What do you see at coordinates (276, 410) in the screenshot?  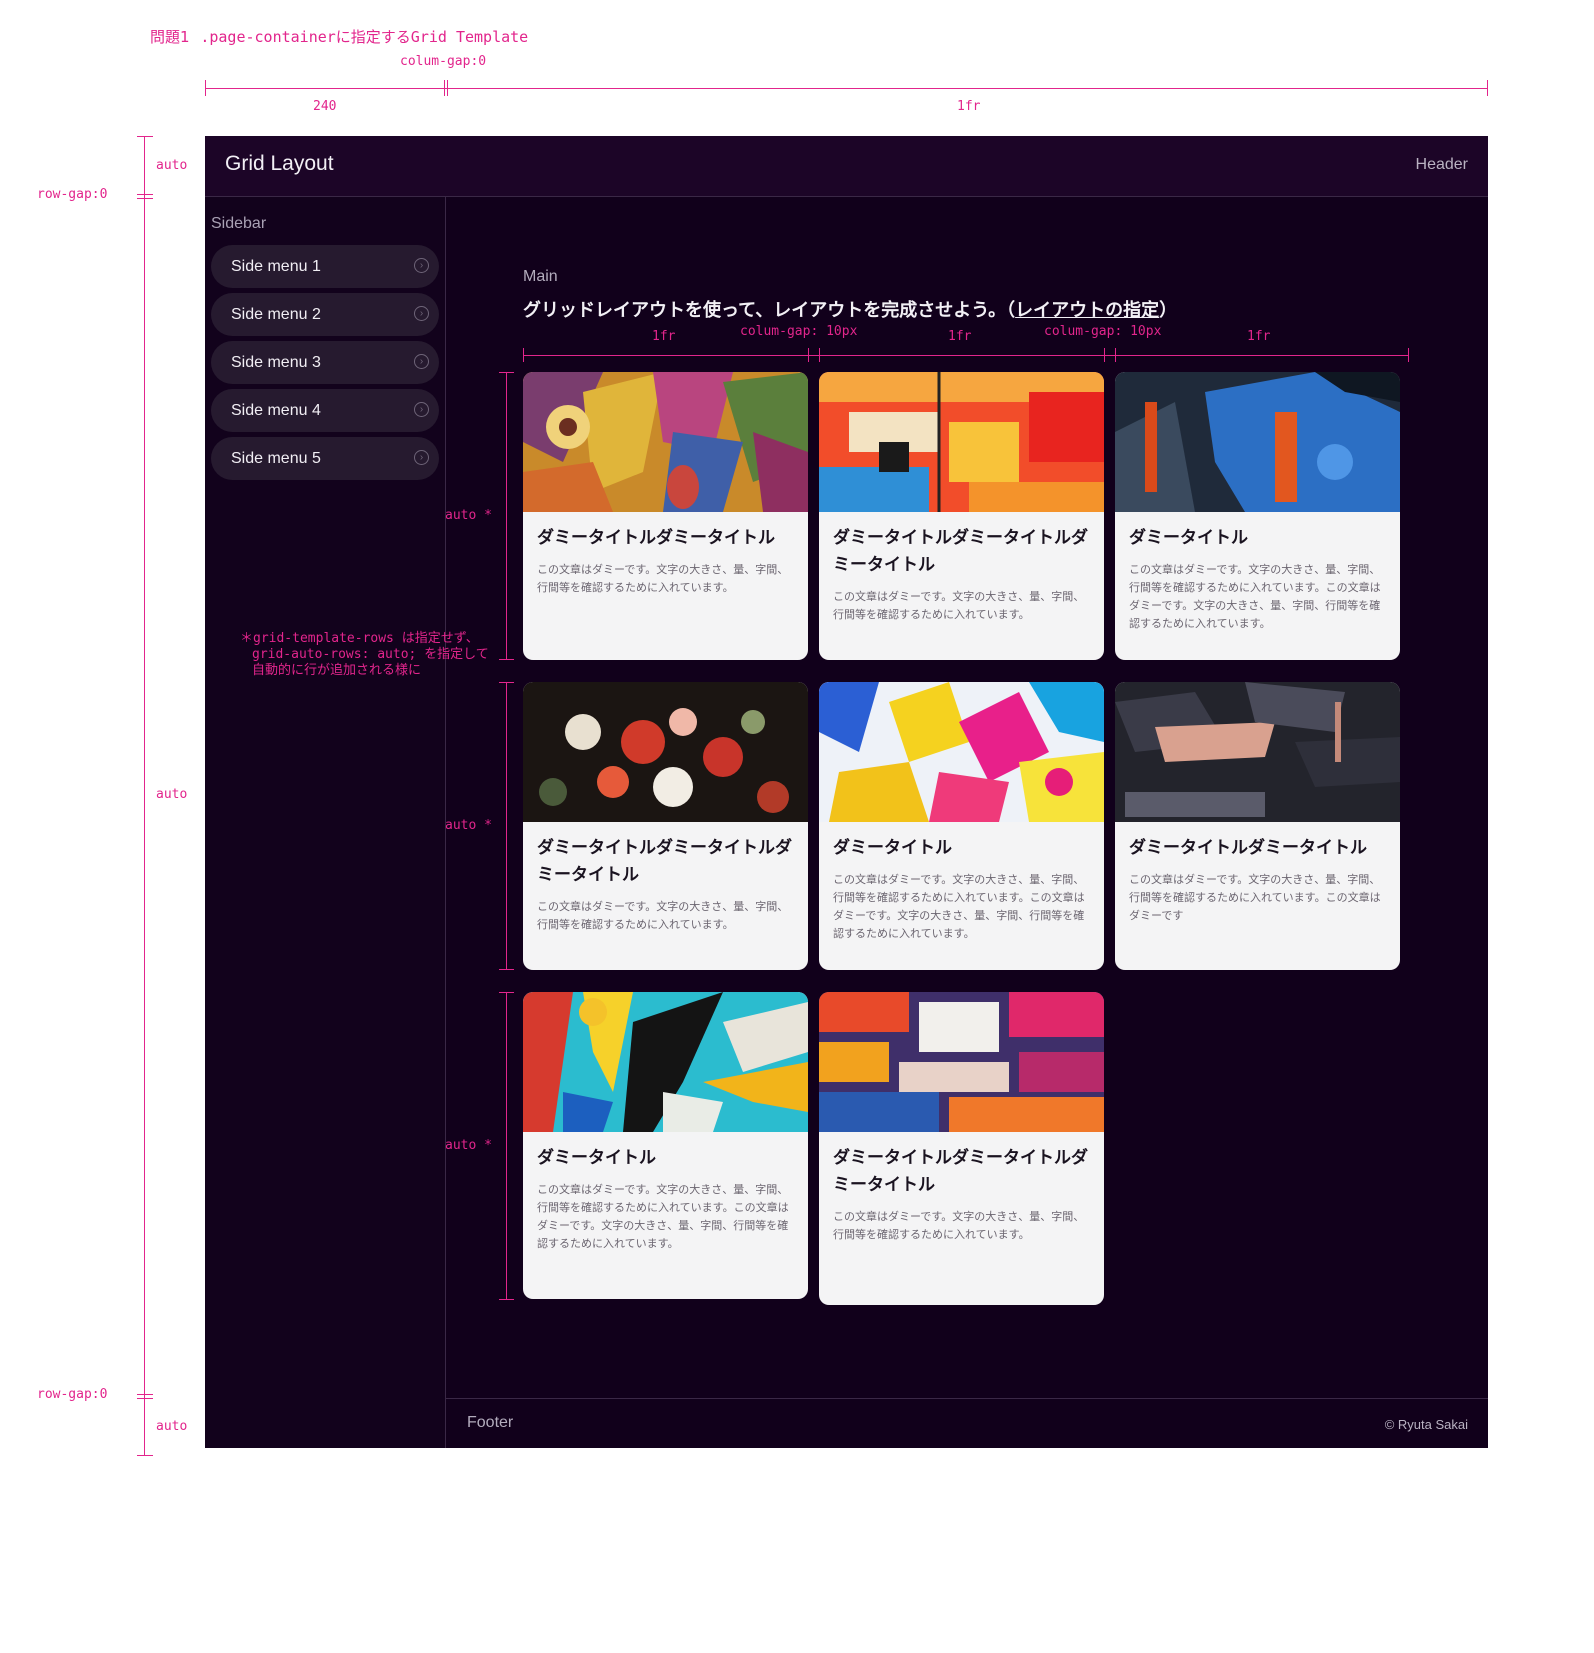 I see `sidebar-item-label: Side menu 4` at bounding box center [276, 410].